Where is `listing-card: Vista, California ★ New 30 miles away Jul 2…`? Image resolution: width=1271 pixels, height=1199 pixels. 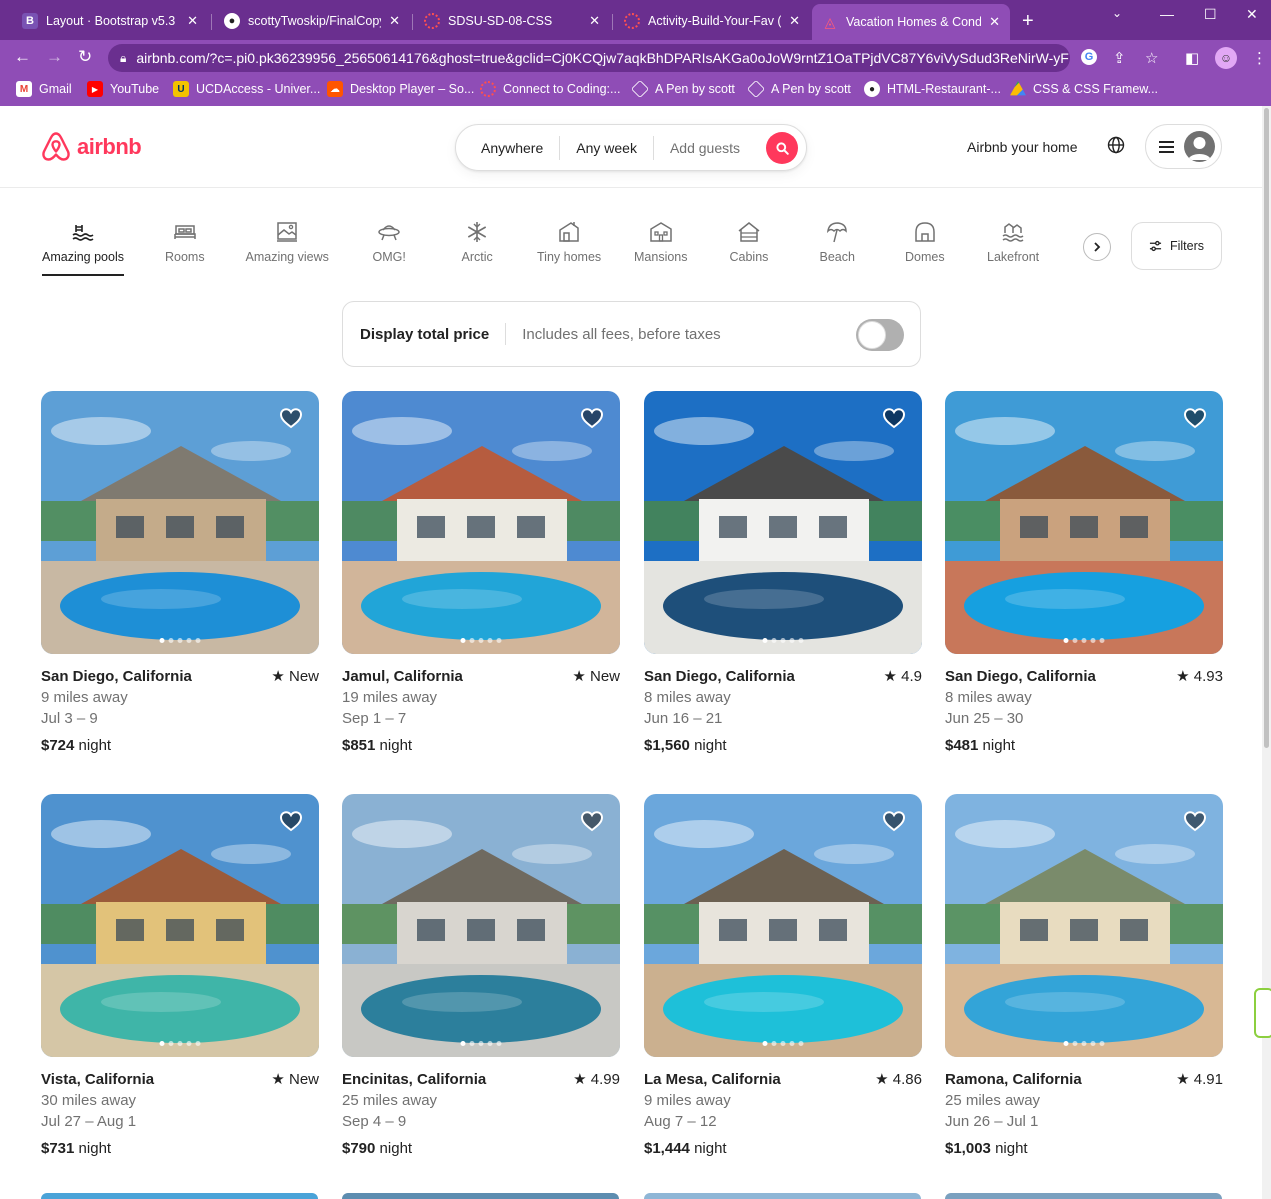
listing-card: Vista, California ★ New 30 miles away Jul 2… is located at coordinates (180, 976).